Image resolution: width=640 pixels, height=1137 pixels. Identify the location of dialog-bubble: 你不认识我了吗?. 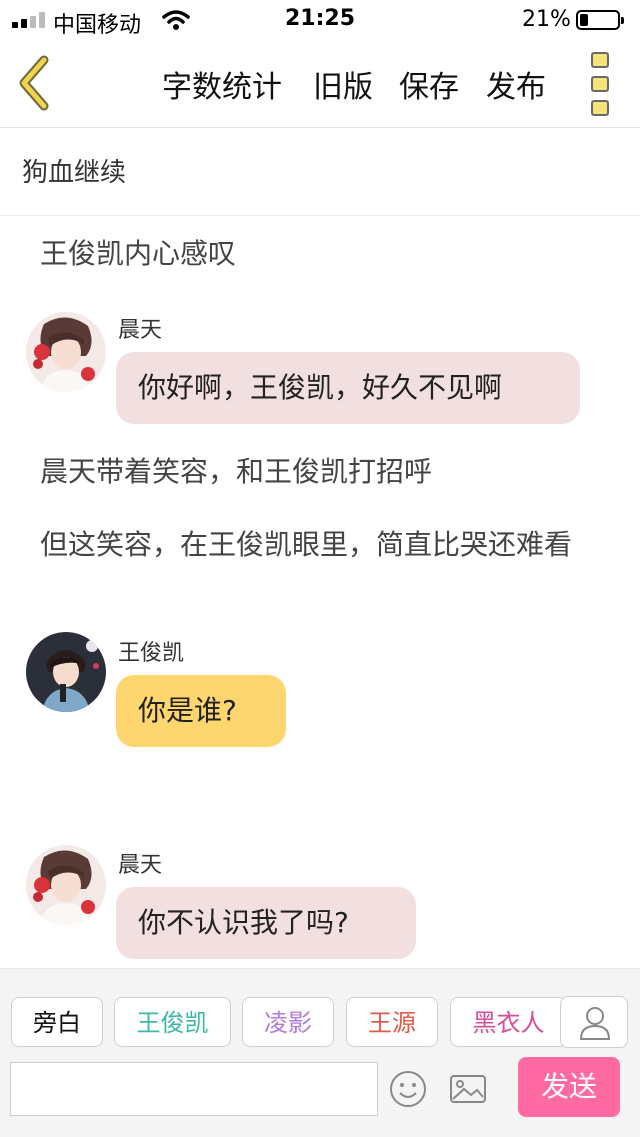
(266, 923).